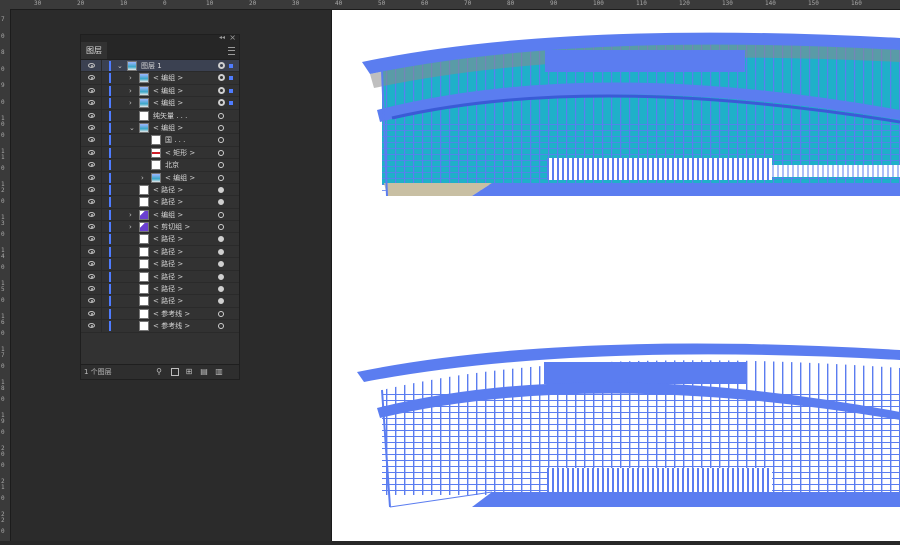 The width and height of the screenshot is (900, 545). What do you see at coordinates (219, 372) in the screenshot?
I see `delete-layer-icon: ▥` at bounding box center [219, 372].